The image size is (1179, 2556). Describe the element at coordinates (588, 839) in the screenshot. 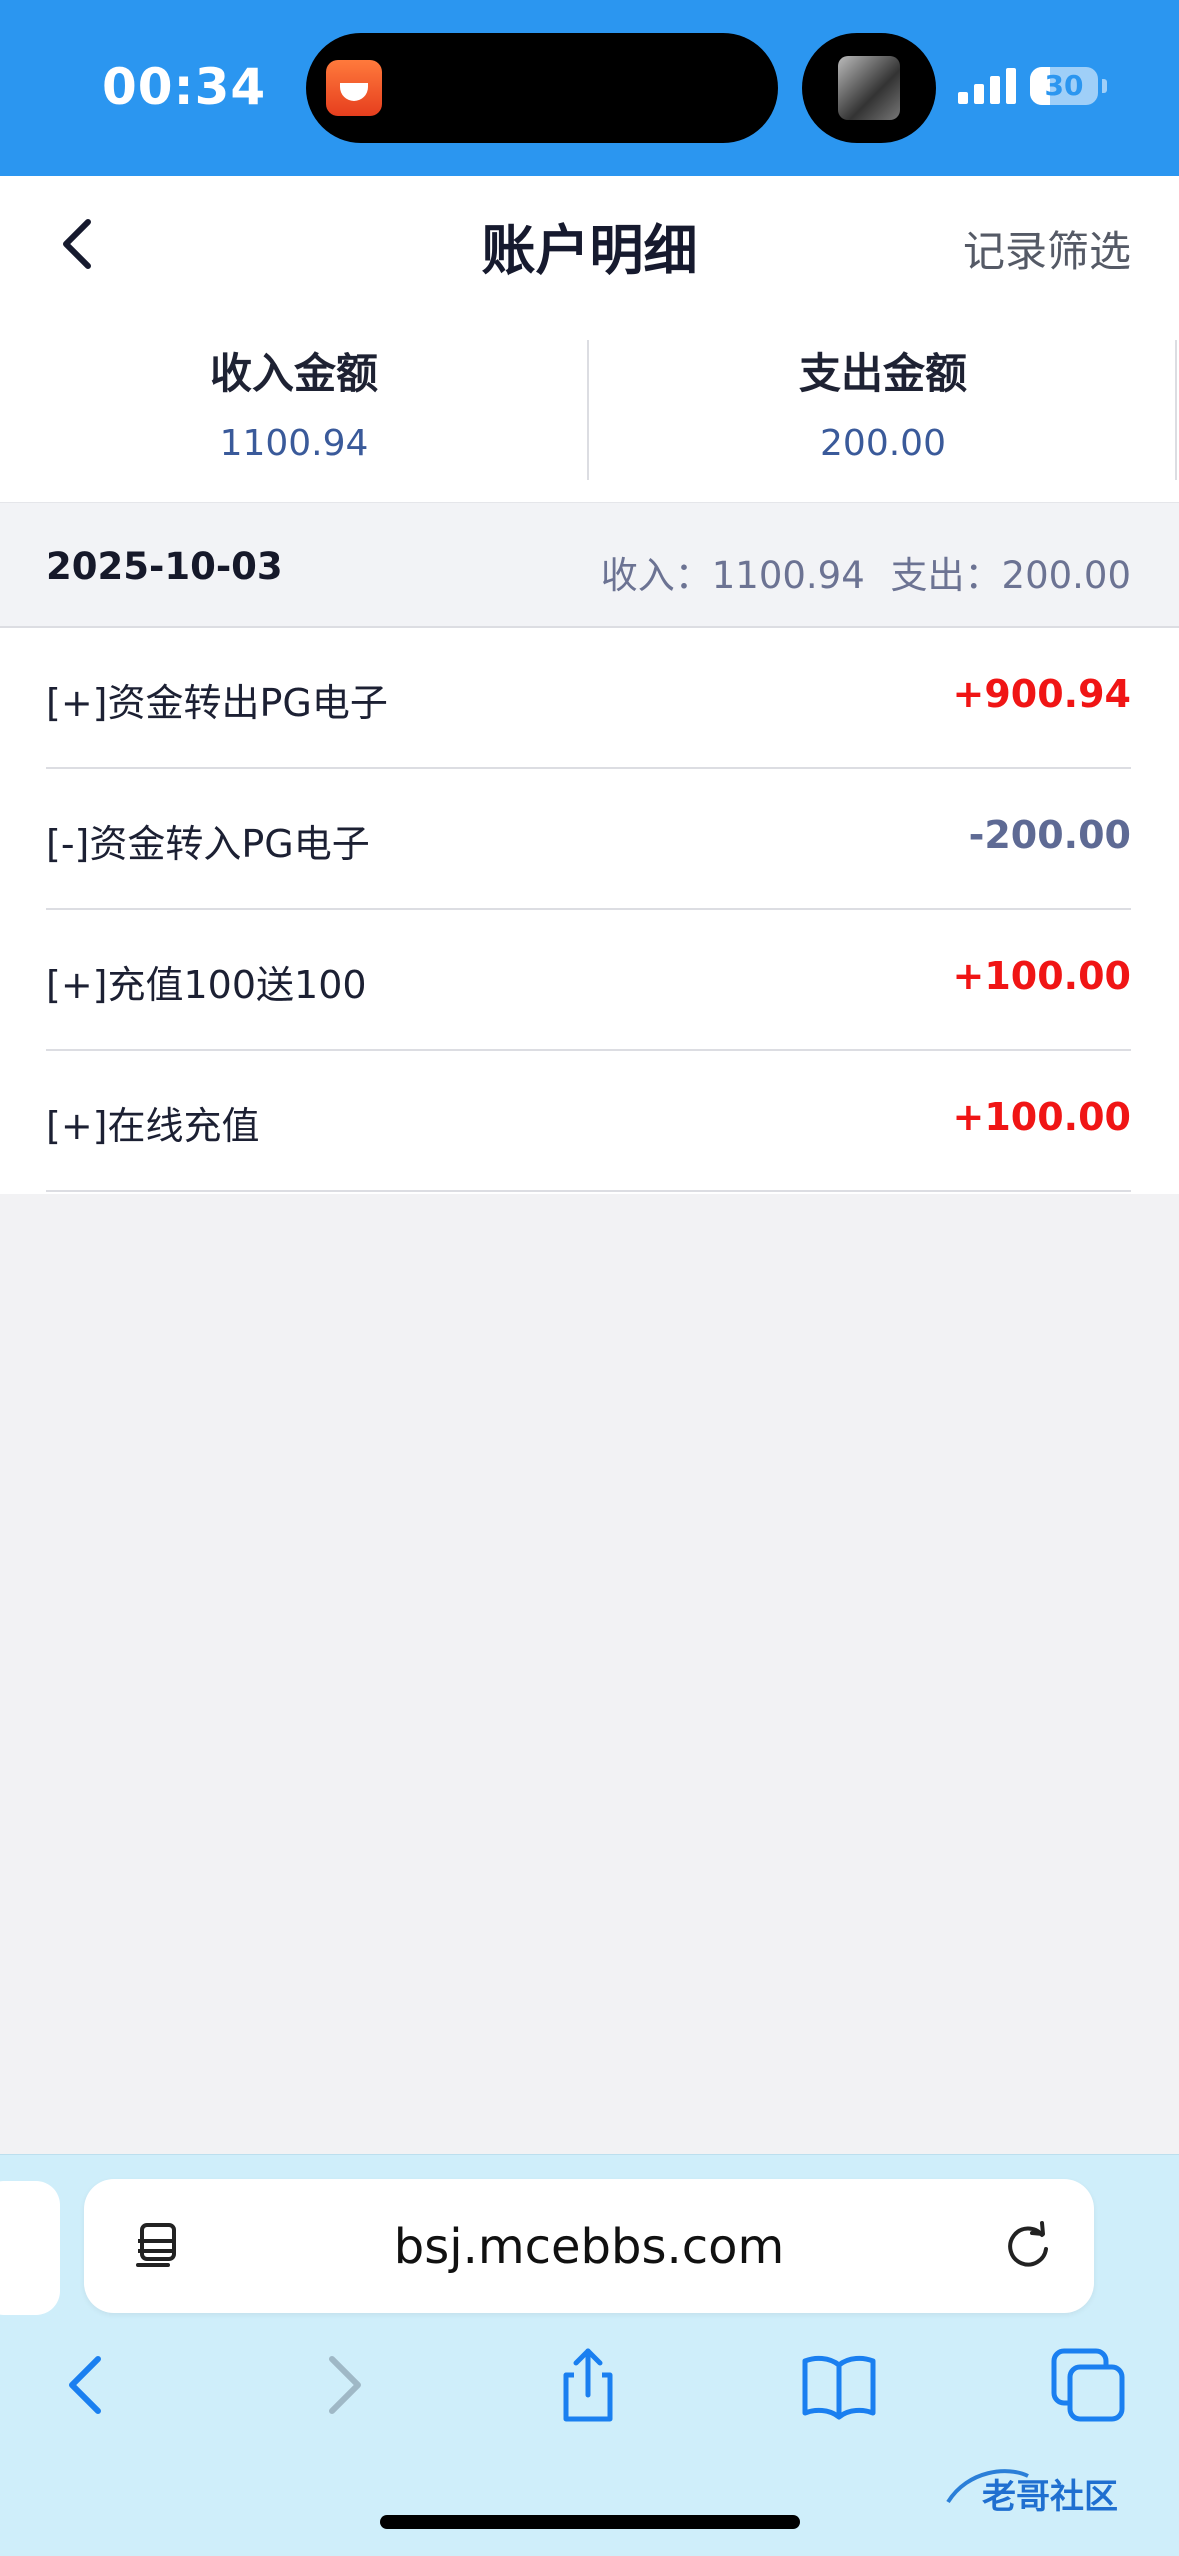

I see `list-item: [-]资金转入PG电子 -200.00` at that location.